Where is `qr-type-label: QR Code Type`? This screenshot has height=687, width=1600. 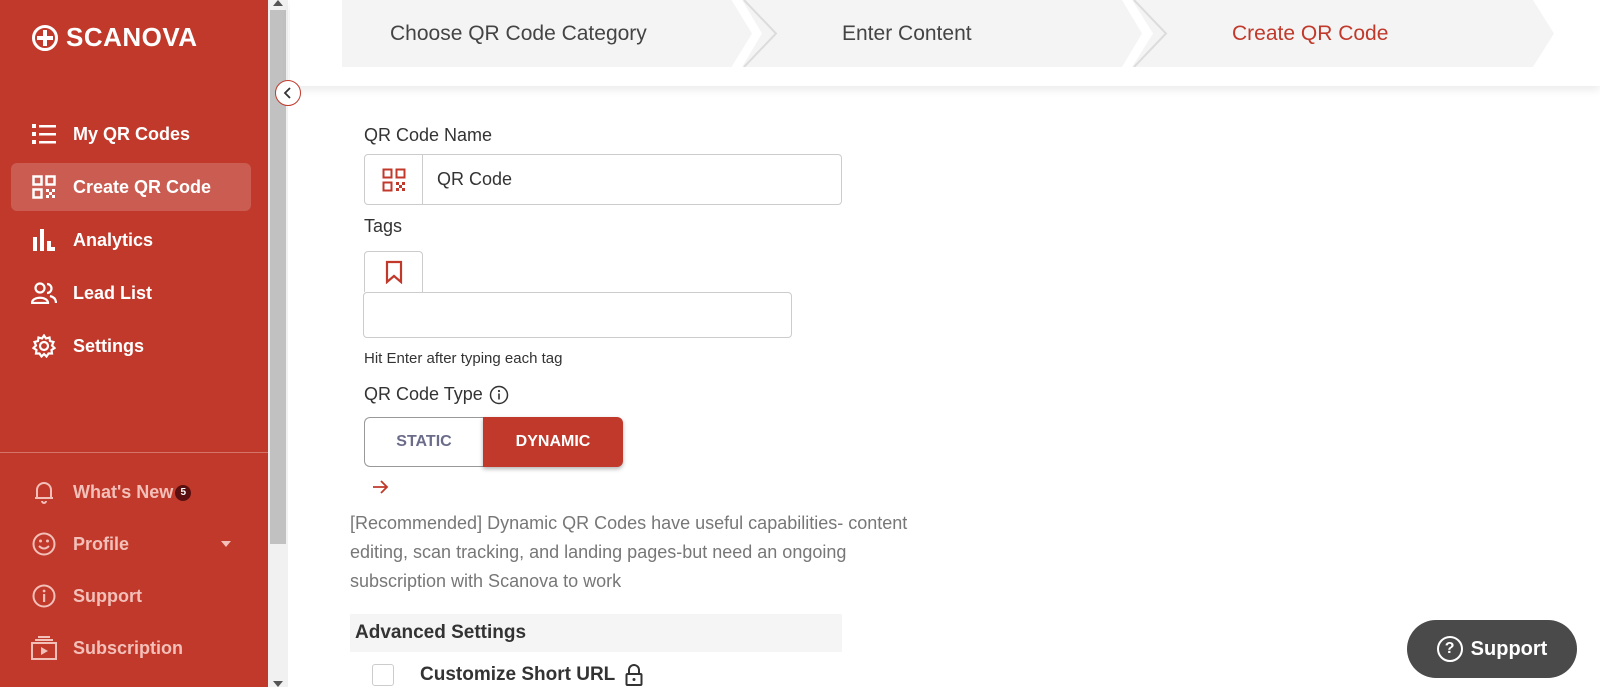 qr-type-label: QR Code Type is located at coordinates (423, 394).